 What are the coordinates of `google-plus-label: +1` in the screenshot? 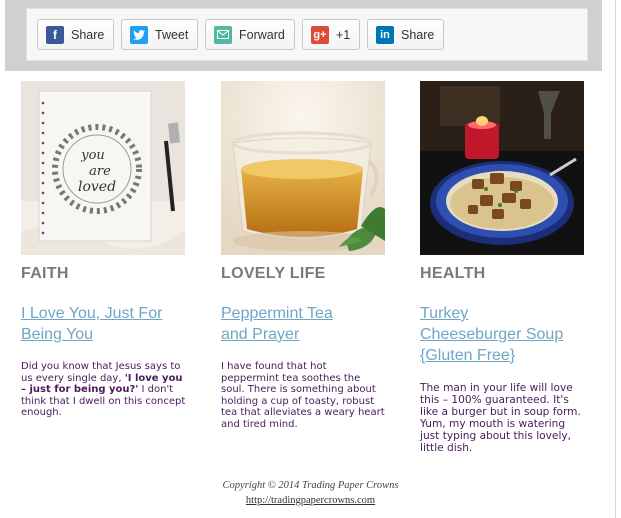 It's located at (343, 34).